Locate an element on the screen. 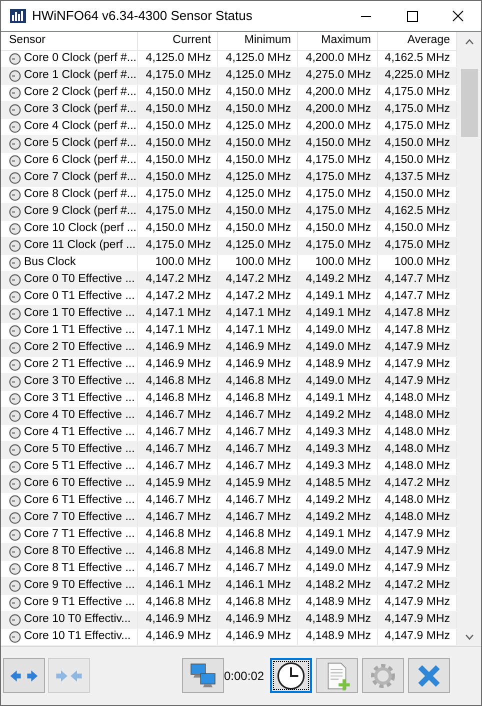 The width and height of the screenshot is (482, 706). scrollbar is located at coordinates (469, 339).